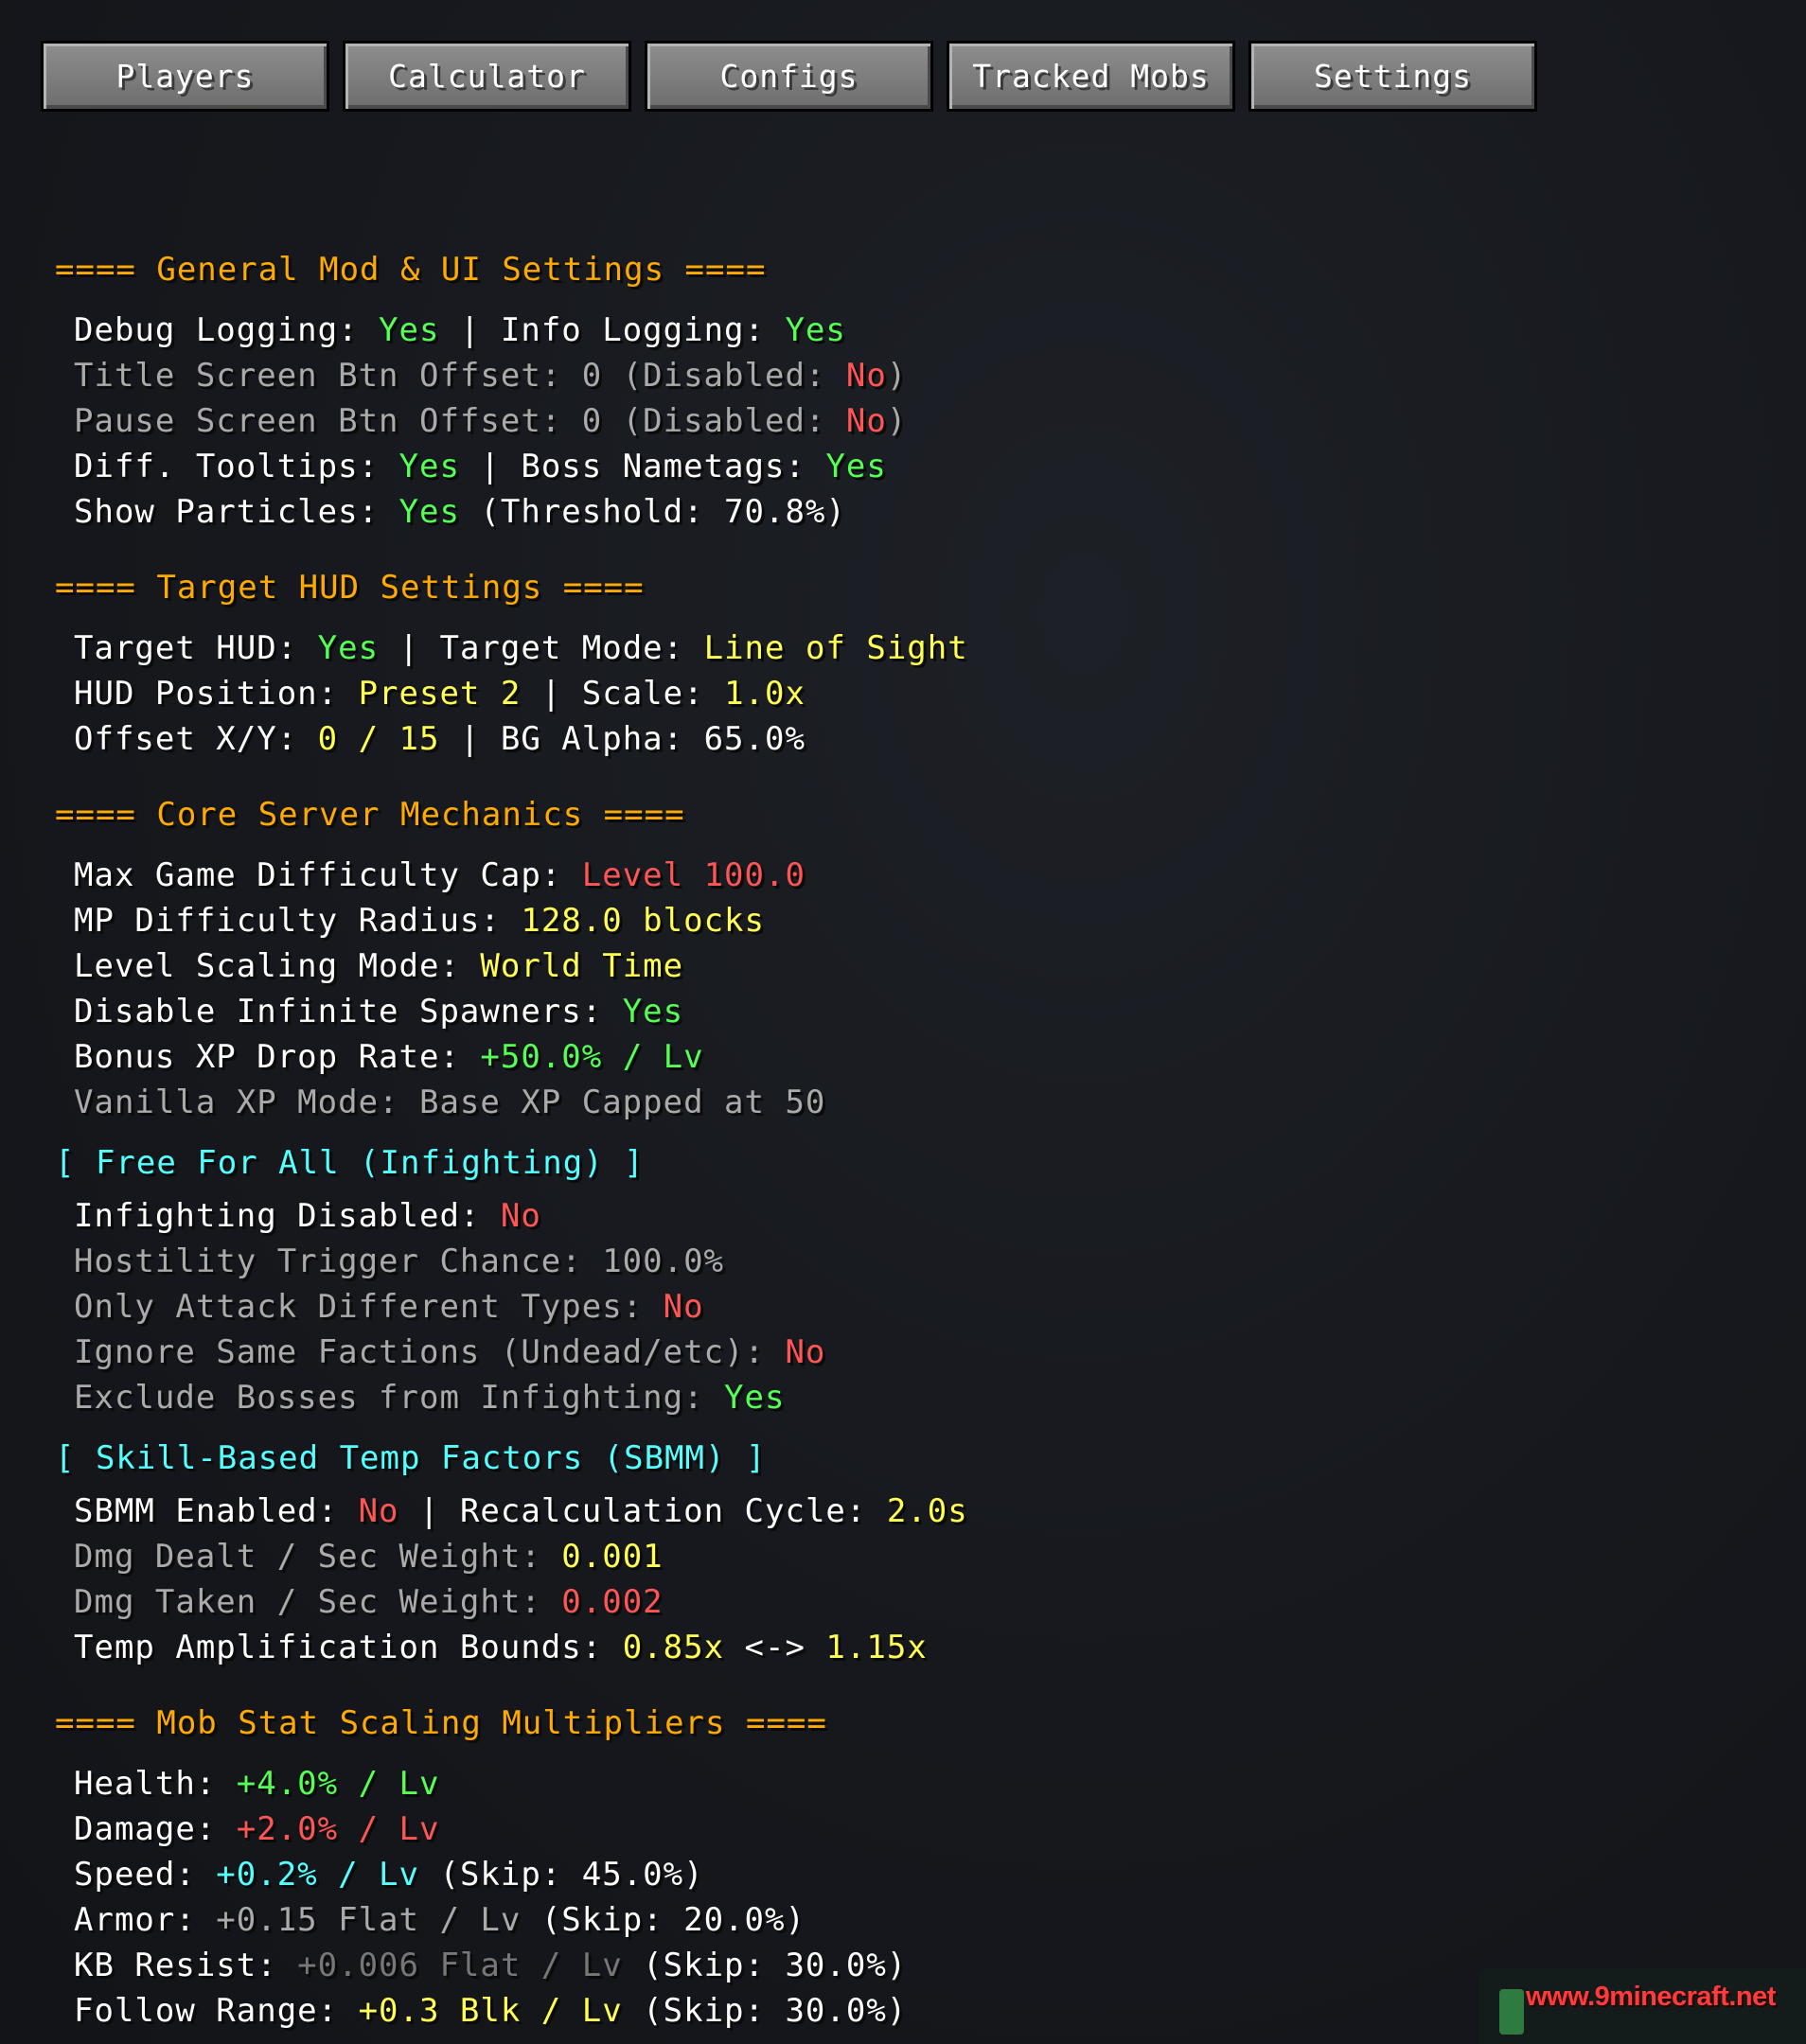 The height and width of the screenshot is (2044, 1806). Describe the element at coordinates (1392, 76) in the screenshot. I see `tab-settings: Settings` at that location.